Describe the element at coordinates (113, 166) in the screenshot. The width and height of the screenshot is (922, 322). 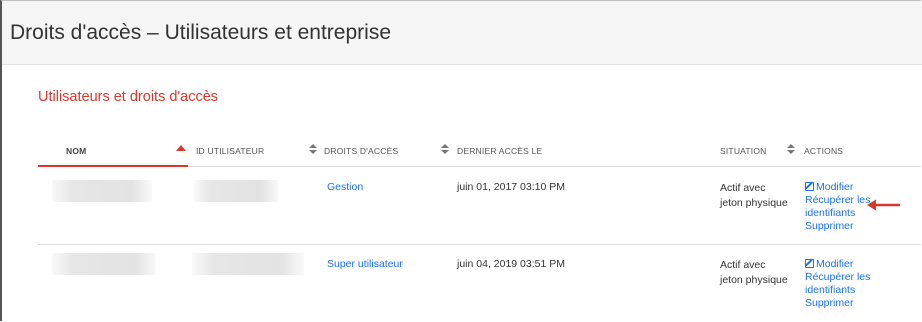
I see `active-sort-underline` at that location.